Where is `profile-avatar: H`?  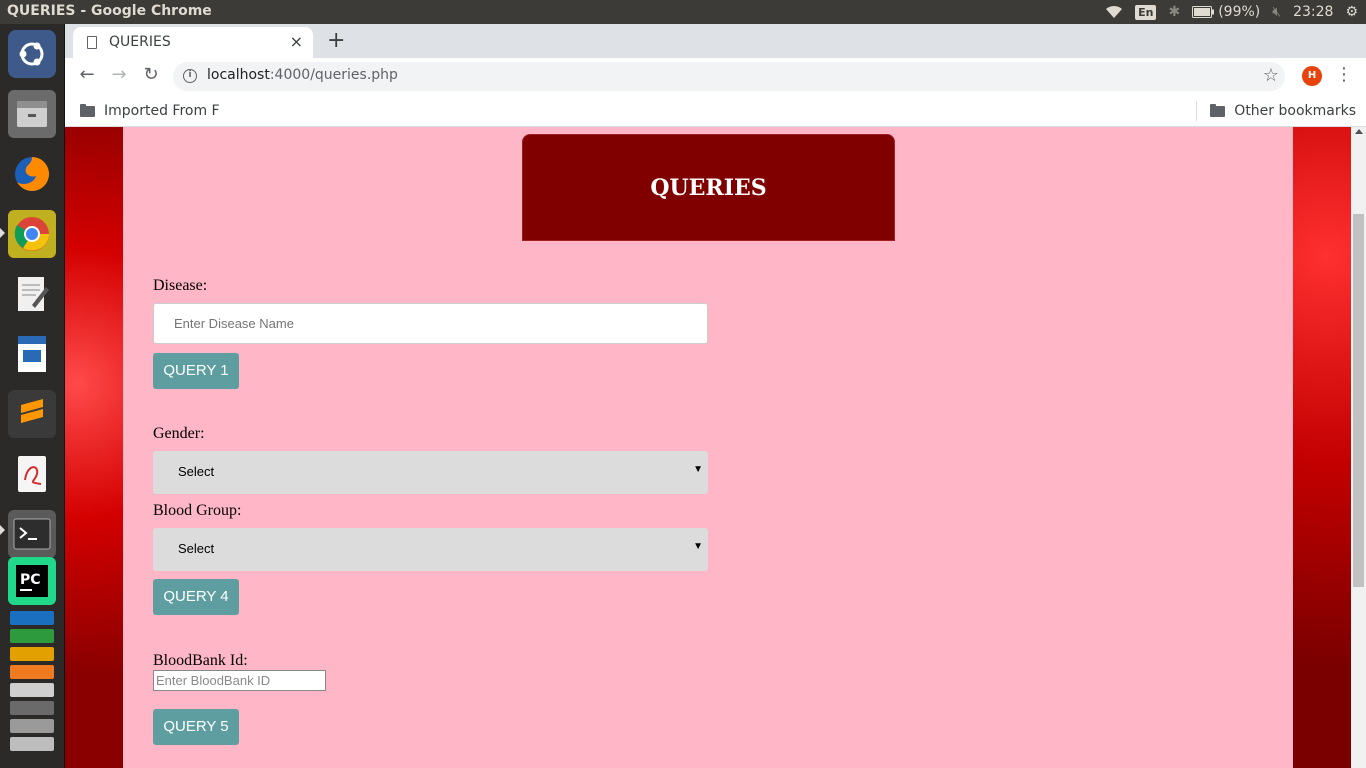 profile-avatar: H is located at coordinates (1312, 76).